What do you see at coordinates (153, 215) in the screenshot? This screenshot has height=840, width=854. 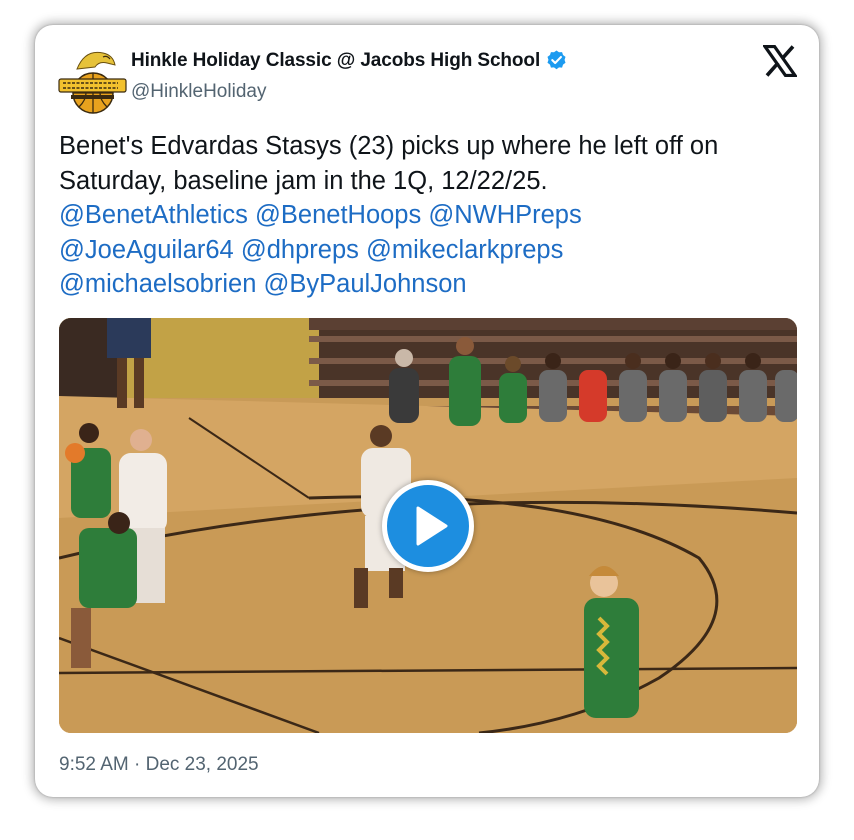 I see `mention-link: @BenetAthletics` at bounding box center [153, 215].